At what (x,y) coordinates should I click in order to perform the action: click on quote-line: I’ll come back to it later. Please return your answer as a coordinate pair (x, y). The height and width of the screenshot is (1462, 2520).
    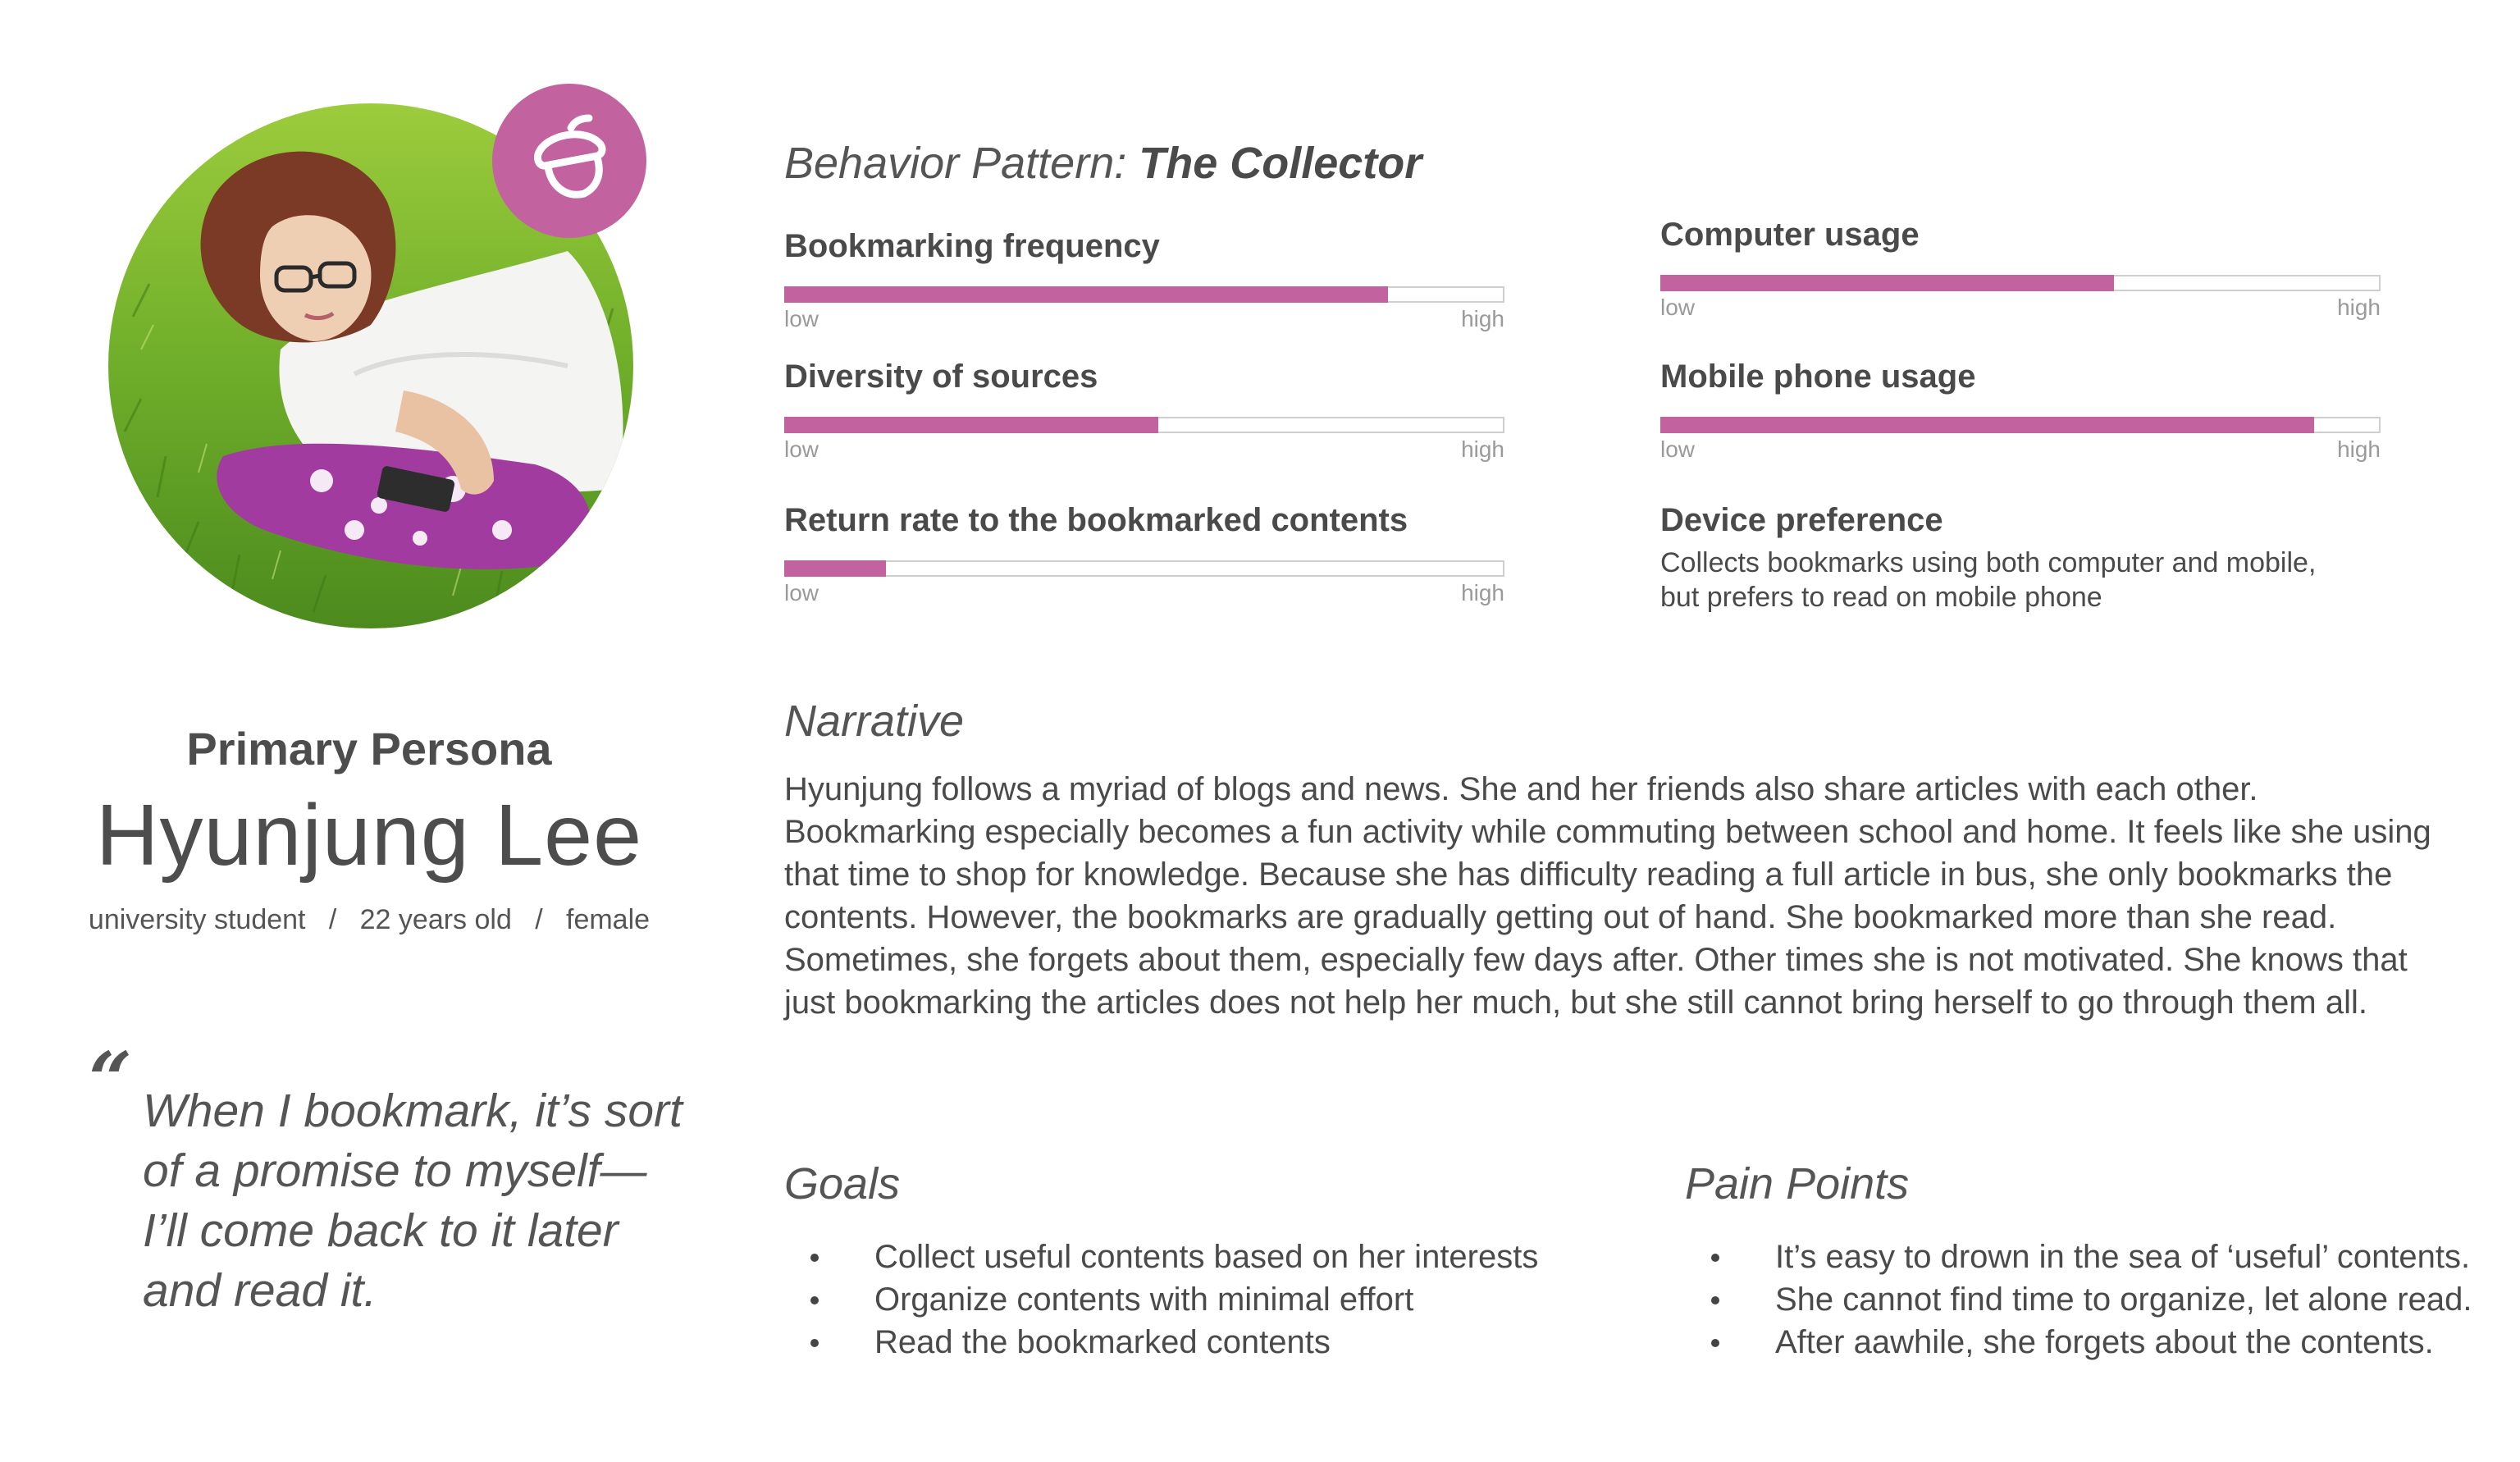
    Looking at the image, I should click on (381, 1230).